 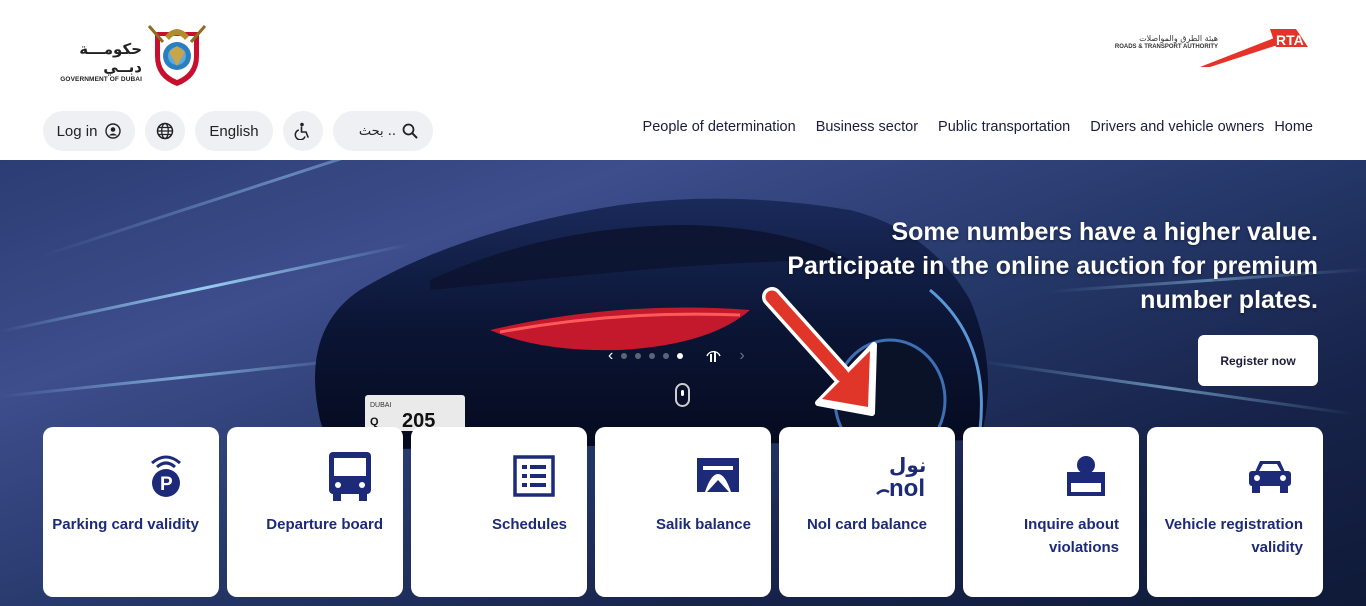 I want to click on svg-text: نول, so click(x=907, y=465).